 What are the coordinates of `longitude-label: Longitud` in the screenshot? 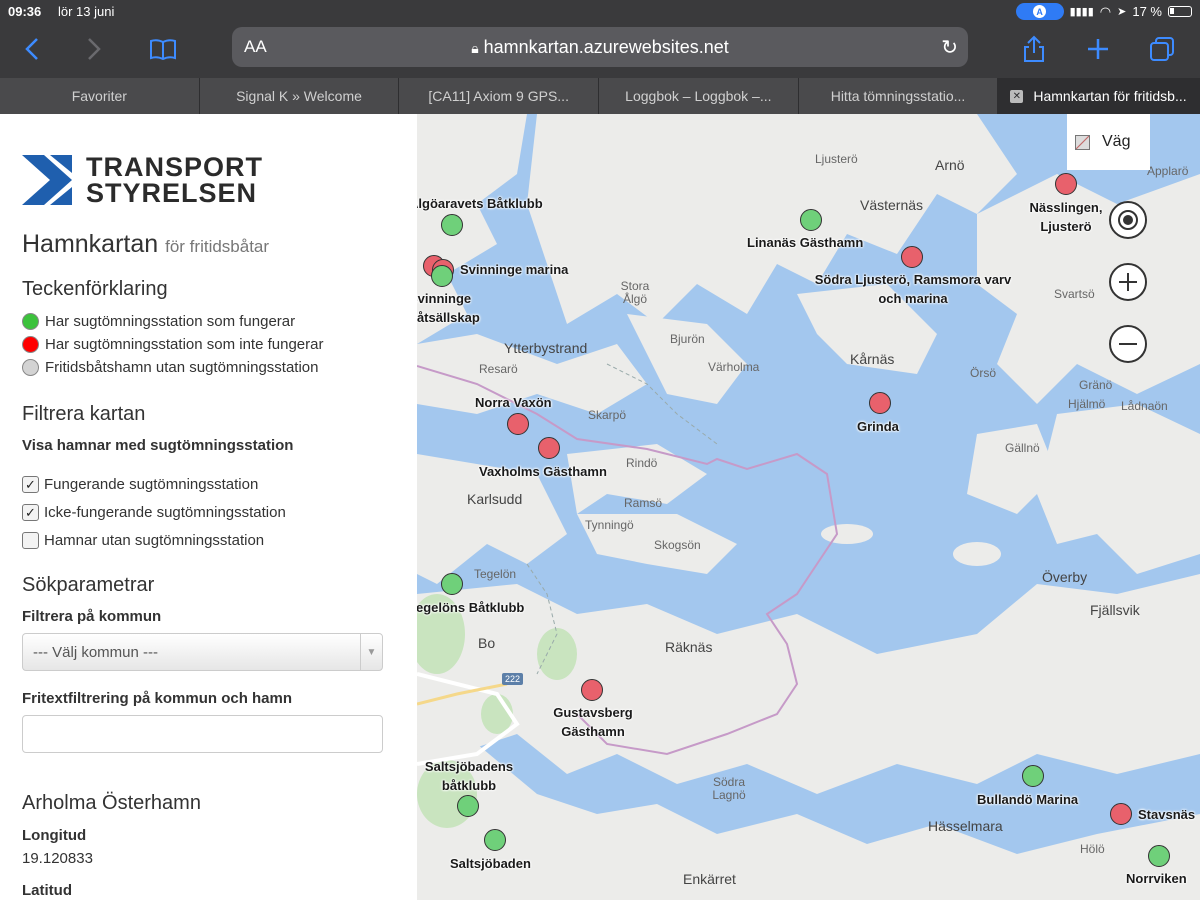 It's located at (54, 835).